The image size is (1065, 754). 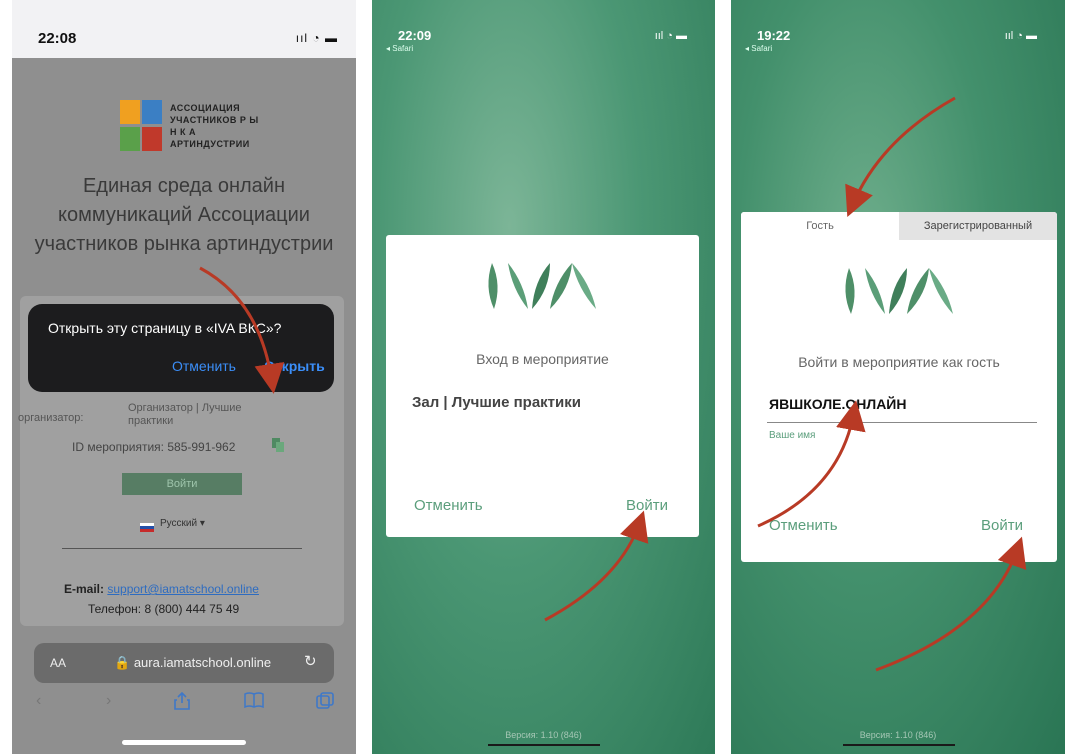 I want to click on dialog-open-button: Открыть, so click(x=294, y=366).